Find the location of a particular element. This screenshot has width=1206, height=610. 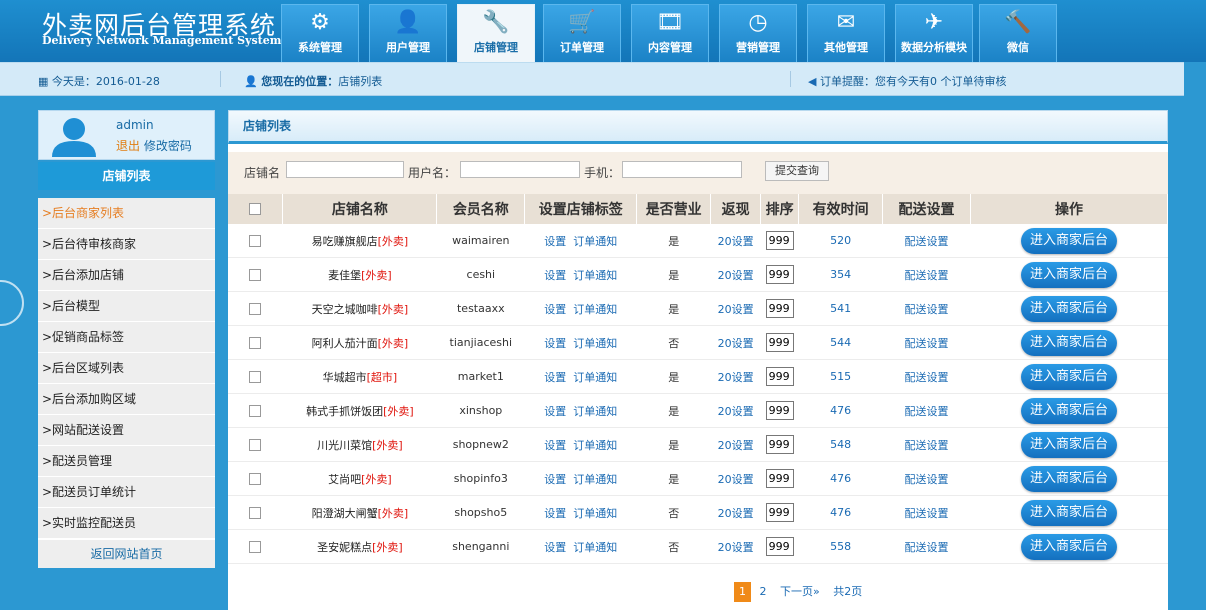

shop-name-input is located at coordinates (345, 169).